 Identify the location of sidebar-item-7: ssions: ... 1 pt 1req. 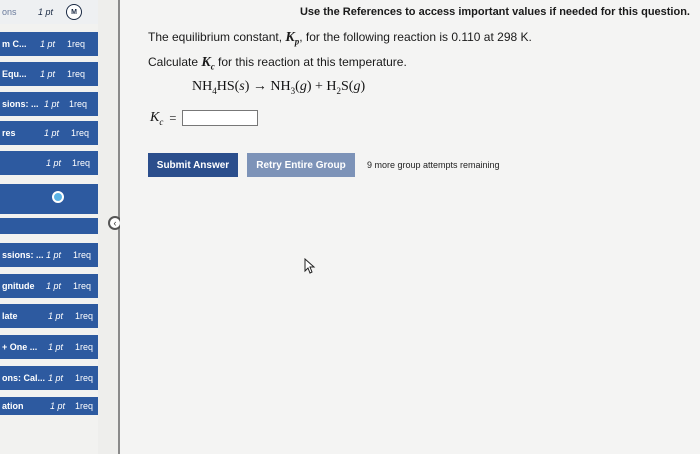
(49, 255).